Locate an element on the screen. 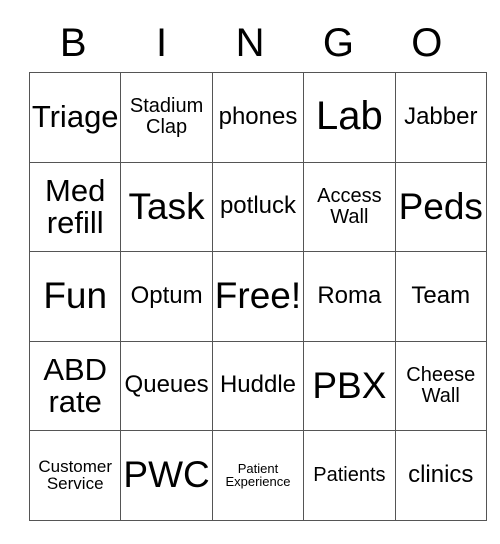 The width and height of the screenshot is (500, 544). bingo-cell-n1: phones is located at coordinates (258, 117).